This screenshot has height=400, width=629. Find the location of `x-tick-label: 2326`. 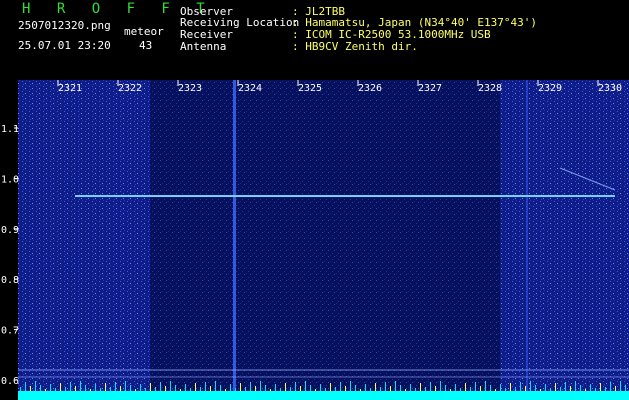

x-tick-label: 2326 is located at coordinates (370, 88).